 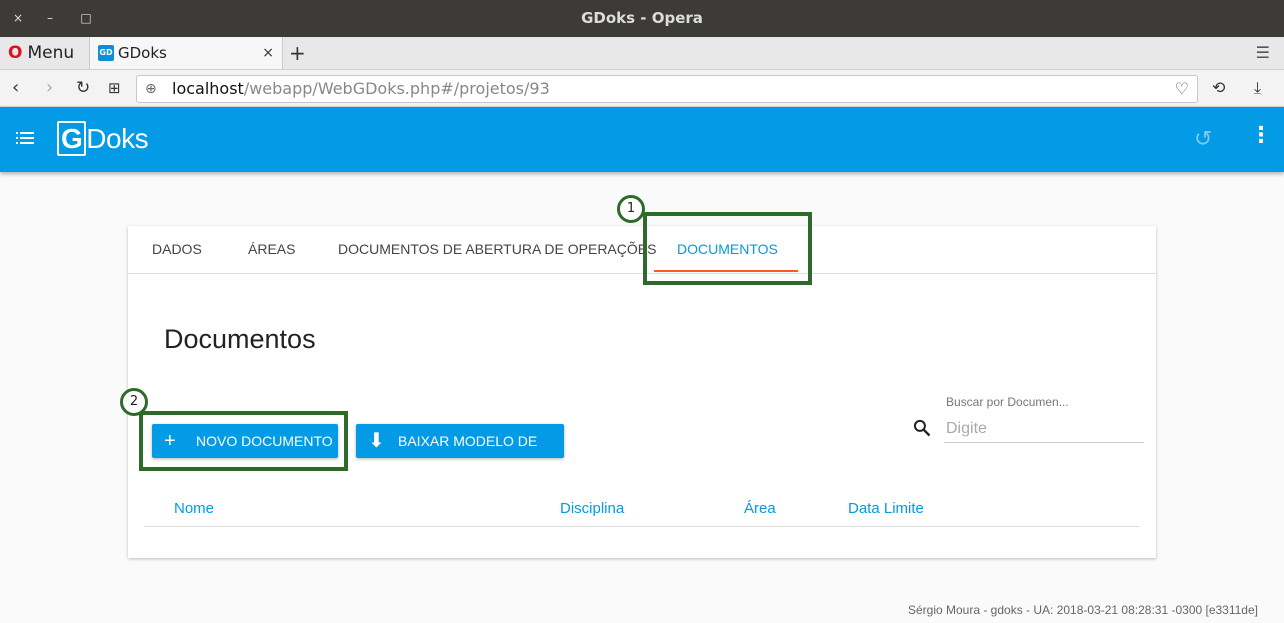 What do you see at coordinates (51, 53) in the screenshot?
I see `opera-menu-label: Menu` at bounding box center [51, 53].